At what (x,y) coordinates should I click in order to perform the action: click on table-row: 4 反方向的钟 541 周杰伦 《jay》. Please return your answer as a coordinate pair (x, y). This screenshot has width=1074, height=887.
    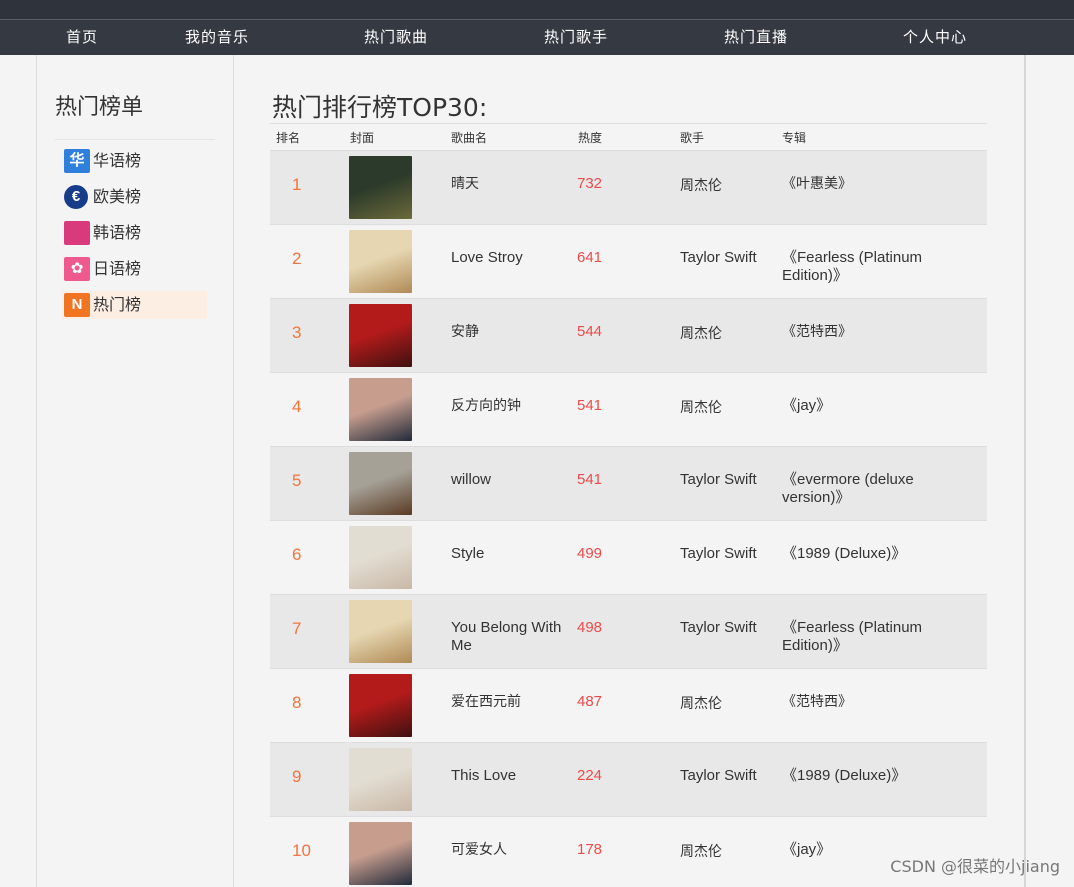
    Looking at the image, I should click on (628, 409).